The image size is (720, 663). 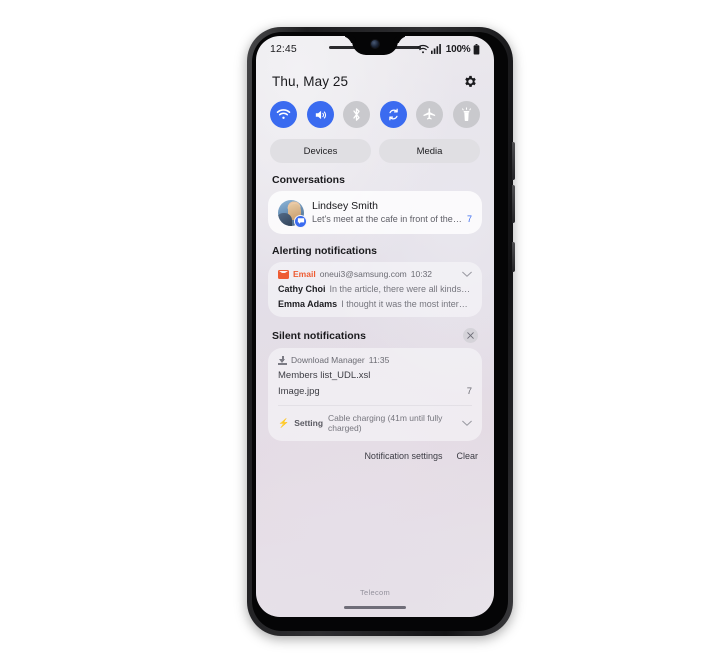 What do you see at coordinates (429, 151) in the screenshot?
I see `media-button: Media` at bounding box center [429, 151].